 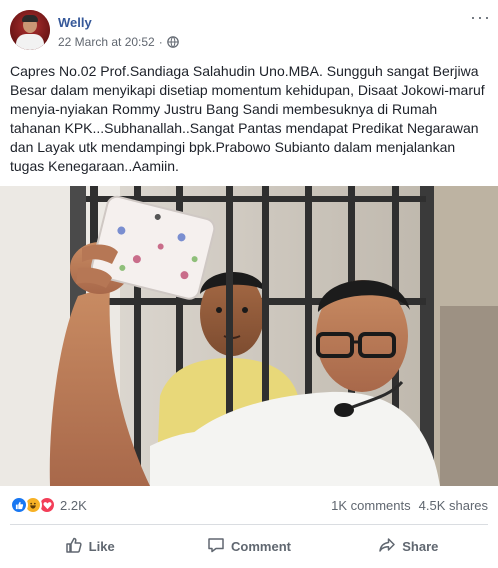 What do you see at coordinates (250, 31) in the screenshot?
I see `post-header: Welly 22 March at 20:52 · ···` at bounding box center [250, 31].